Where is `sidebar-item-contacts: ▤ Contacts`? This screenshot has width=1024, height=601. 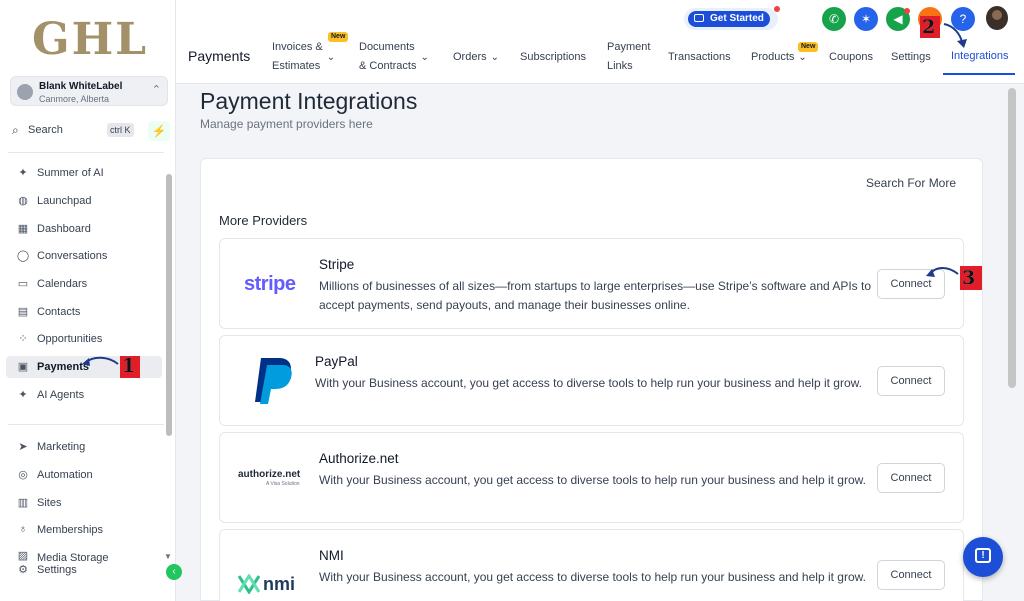
sidebar-item-contacts: ▤ Contacts is located at coordinates (84, 312).